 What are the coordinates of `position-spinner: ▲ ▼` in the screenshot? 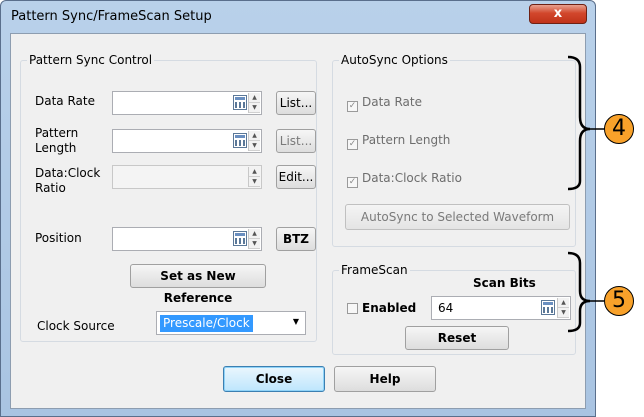 It's located at (254, 239).